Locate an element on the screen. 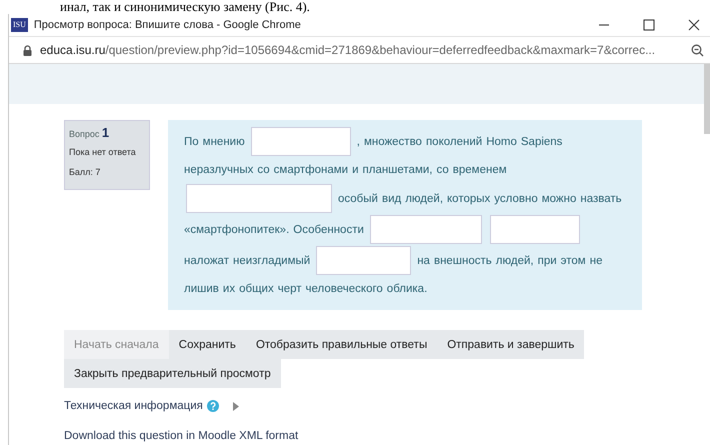 Image resolution: width=710 pixels, height=445 pixels. site-logo-icon: ISU is located at coordinates (19, 25).